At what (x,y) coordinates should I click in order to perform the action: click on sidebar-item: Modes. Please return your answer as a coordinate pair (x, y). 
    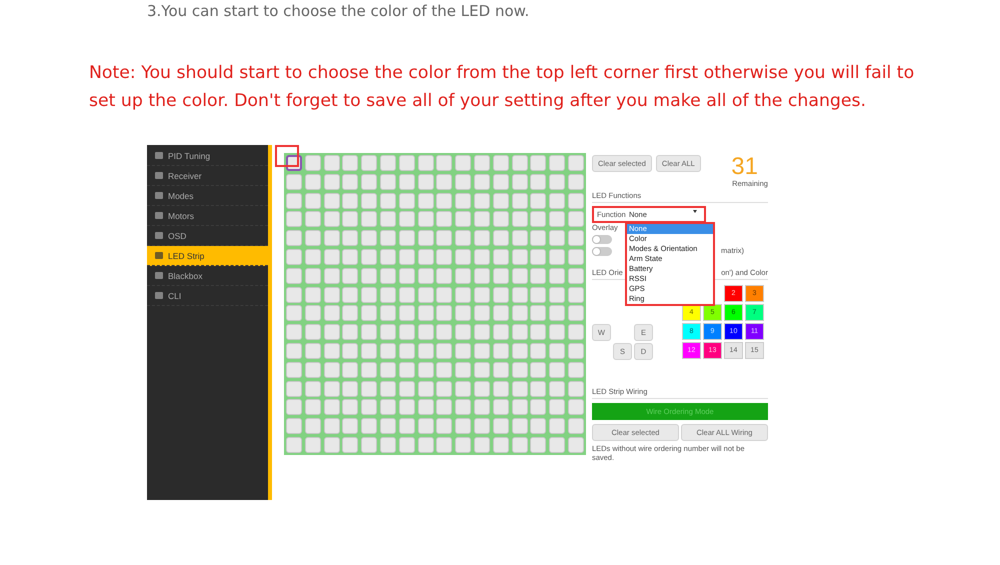
    Looking at the image, I should click on (207, 196).